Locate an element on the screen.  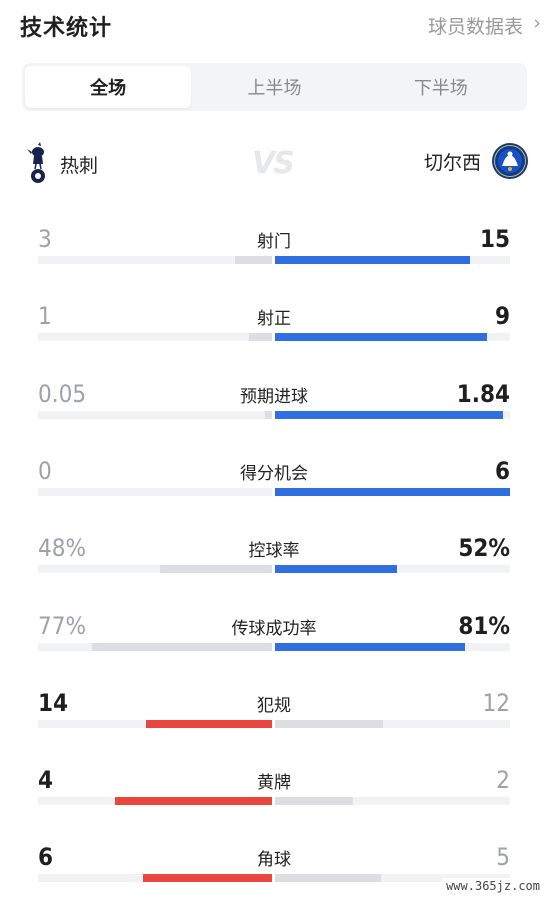
away-value: 2 is located at coordinates (503, 780).